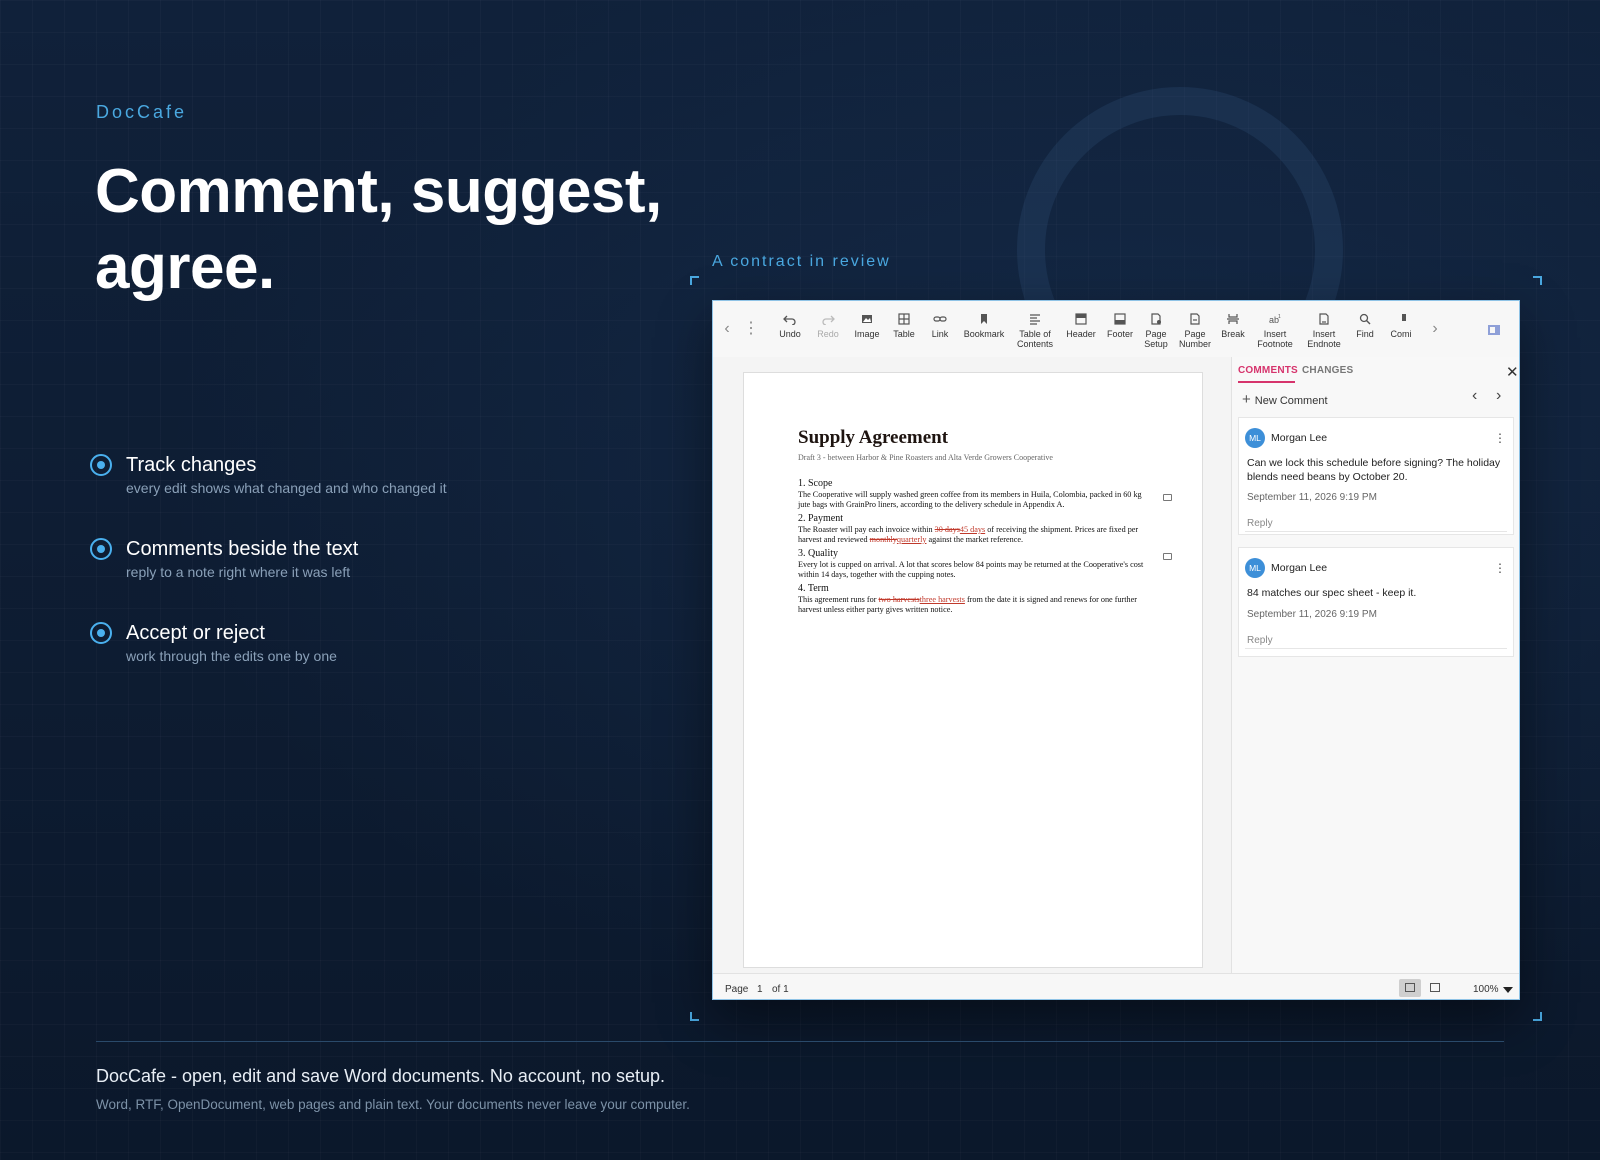 Image resolution: width=1600 pixels, height=1160 pixels. What do you see at coordinates (942, 599) in the screenshot?
I see `tracked-insertion: three harvests` at bounding box center [942, 599].